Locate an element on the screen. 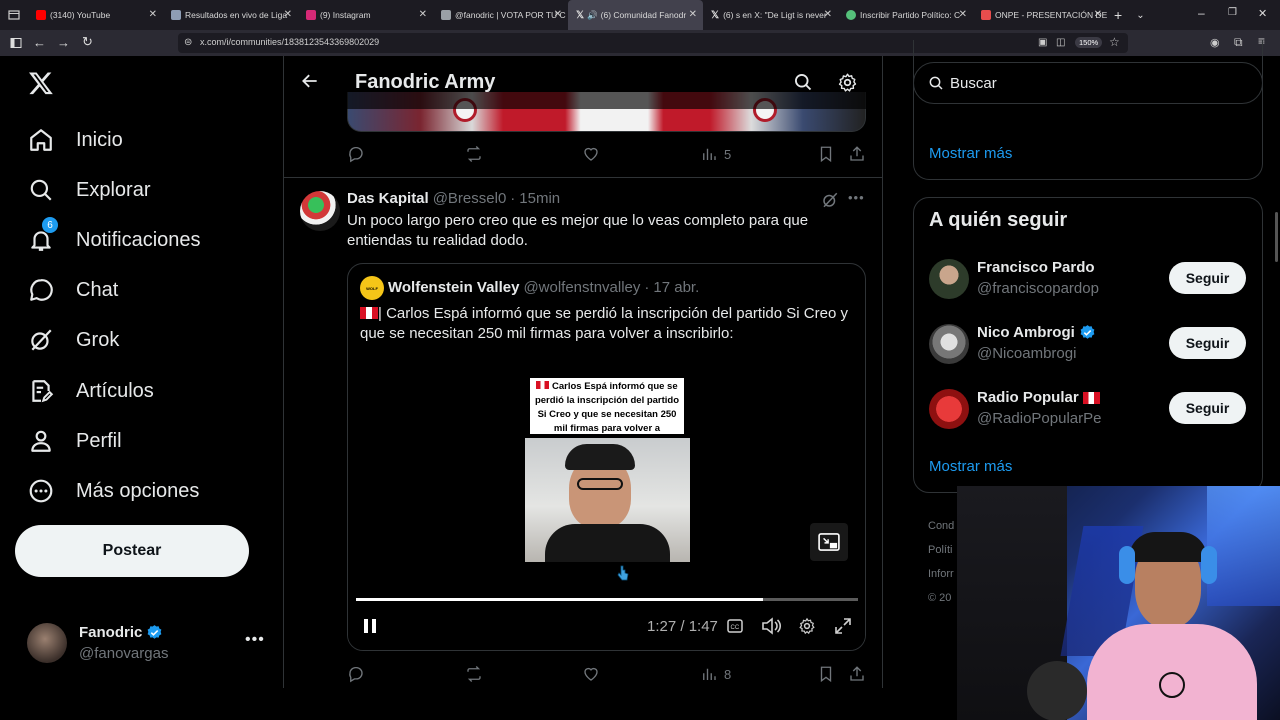 Image resolution: width=1280 pixels, height=720 pixels. nav-item-explore: Explorar is located at coordinates (89, 190).